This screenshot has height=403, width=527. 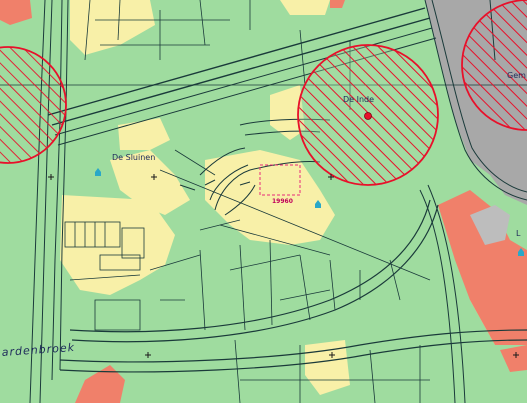 What do you see at coordinates (516, 75) in the screenshot?
I see `label-gem: Gem` at bounding box center [516, 75].